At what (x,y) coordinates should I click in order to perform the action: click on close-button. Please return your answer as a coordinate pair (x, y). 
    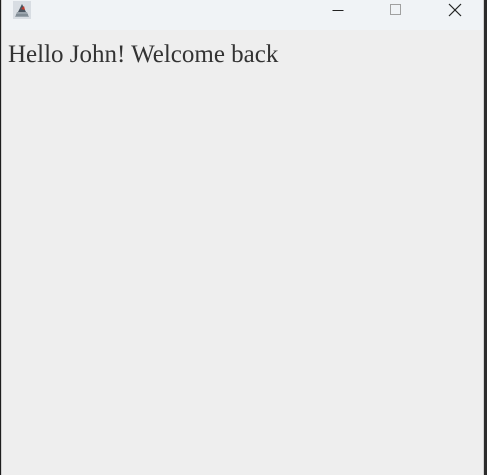
    Looking at the image, I should click on (454, 10).